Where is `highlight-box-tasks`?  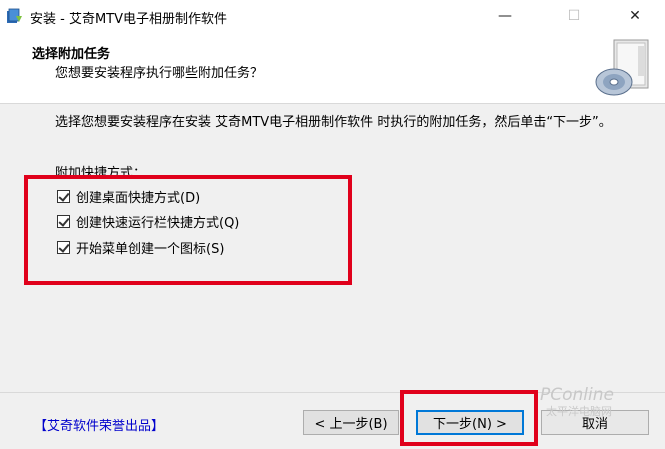
highlight-box-tasks is located at coordinates (188, 230).